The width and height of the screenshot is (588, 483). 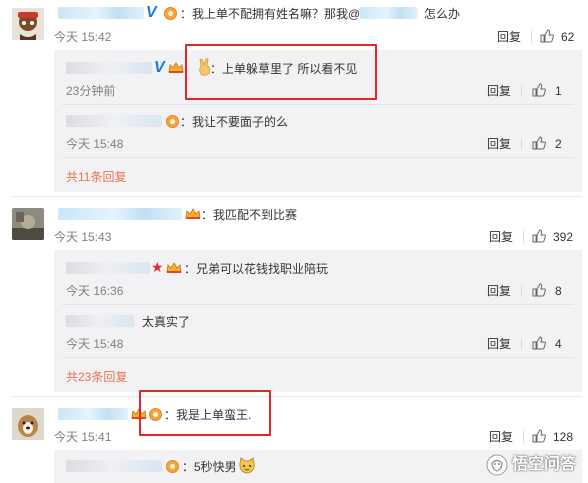 I want to click on reply-time: 23分钟前, so click(x=91, y=91).